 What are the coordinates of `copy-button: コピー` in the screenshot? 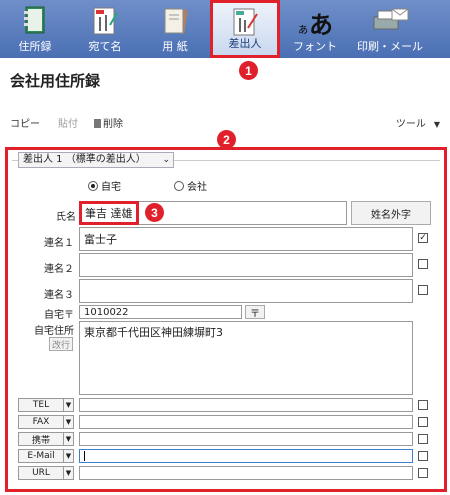 It's located at (25, 122).